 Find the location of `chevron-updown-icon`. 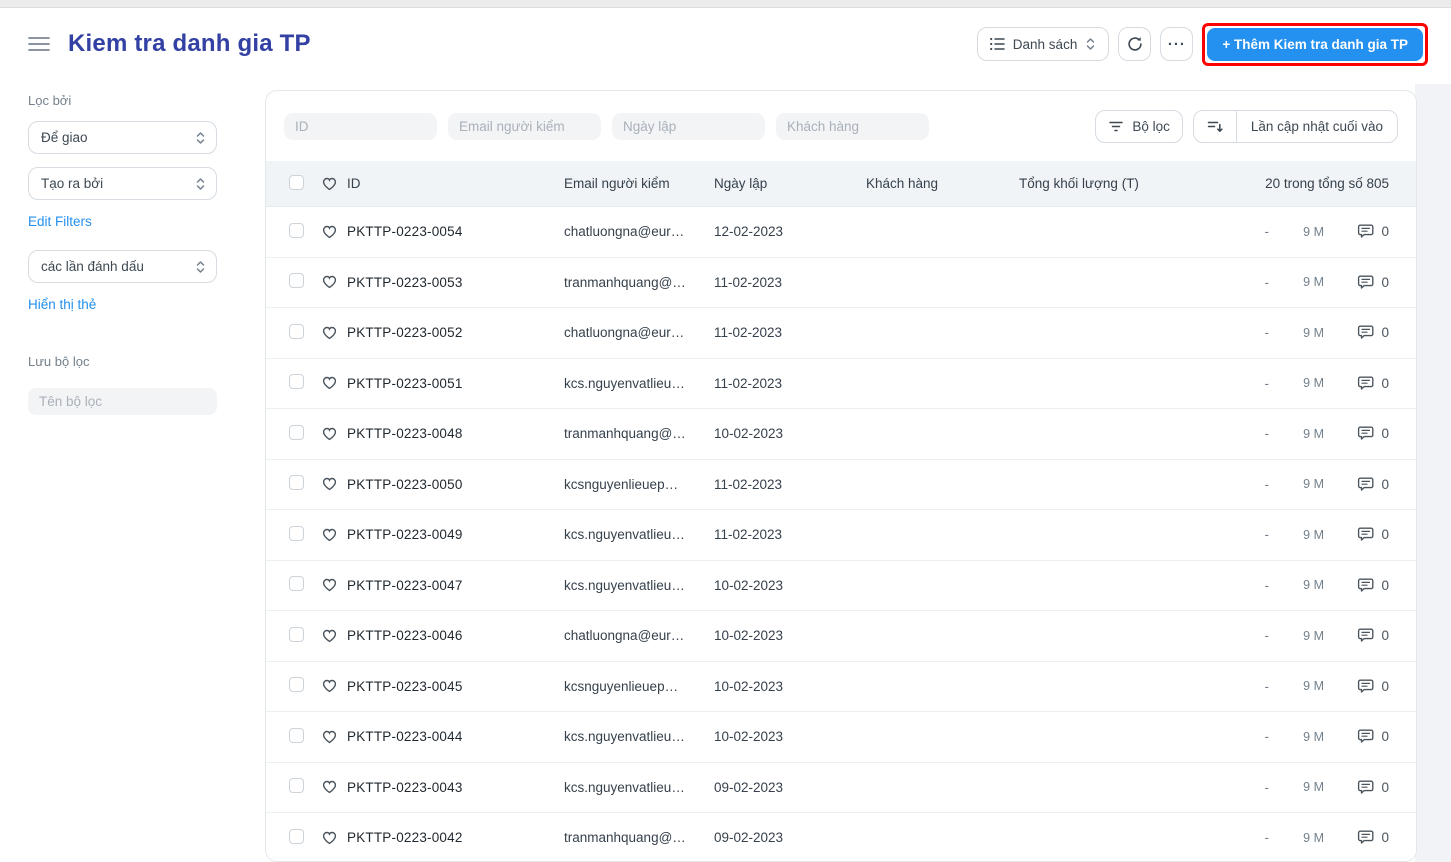

chevron-updown-icon is located at coordinates (1090, 44).